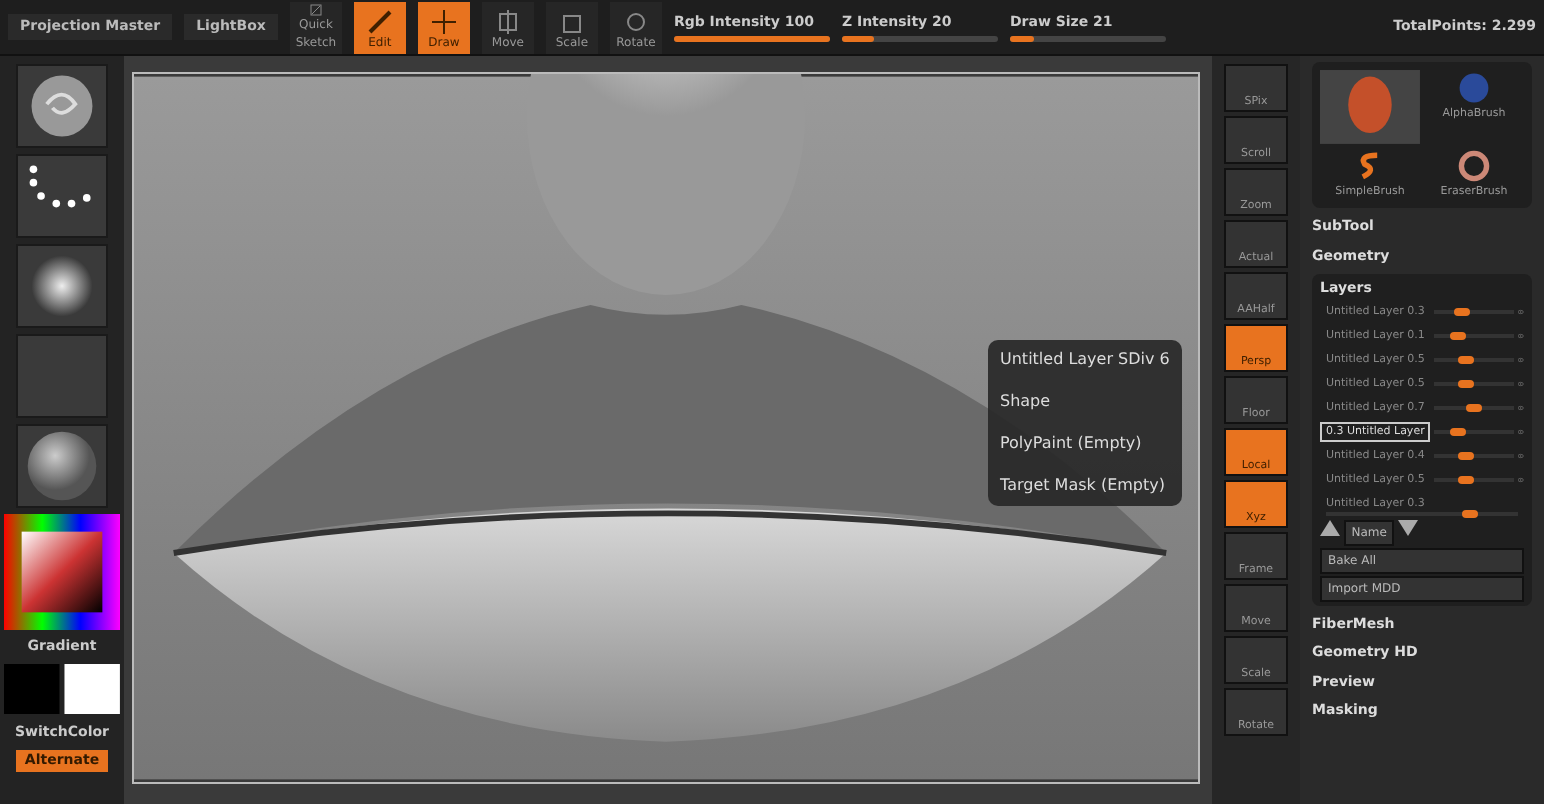 This screenshot has width=1544, height=804. I want to click on scale-icon, so click(571, 21).